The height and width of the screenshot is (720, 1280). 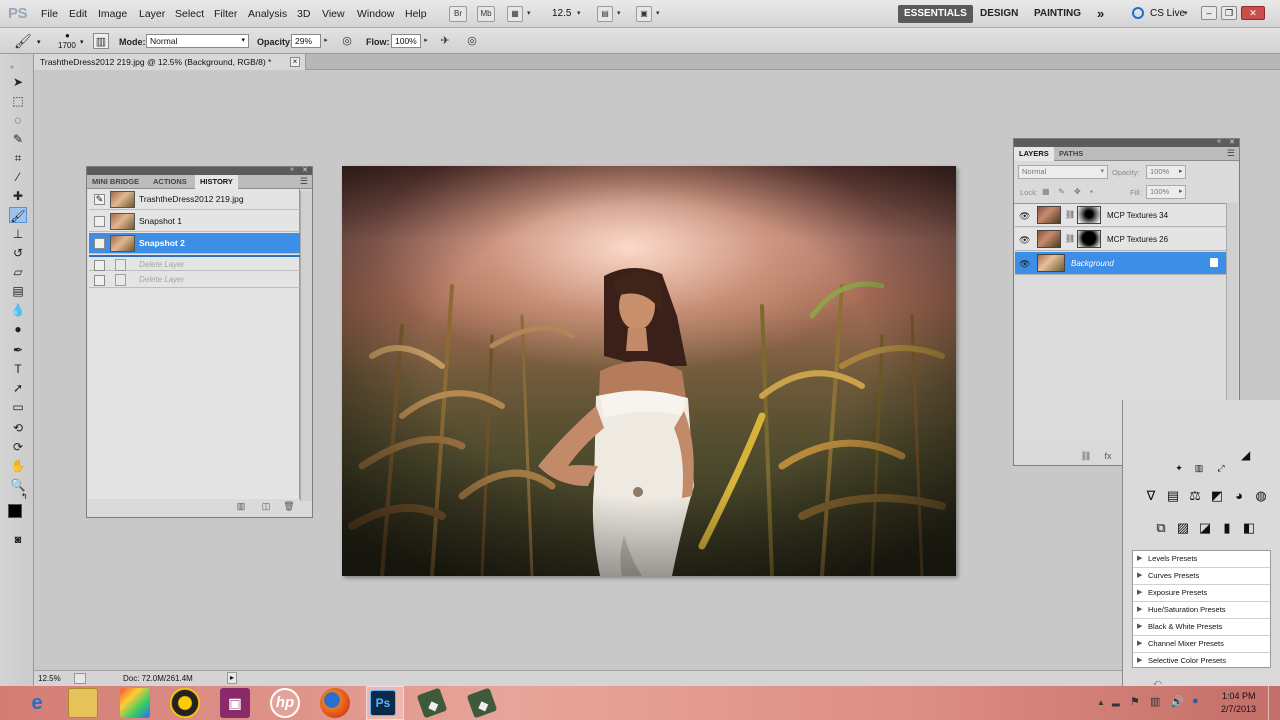 What do you see at coordinates (1100, 14) in the screenshot?
I see `more-workspaces-icon: »` at bounding box center [1100, 14].